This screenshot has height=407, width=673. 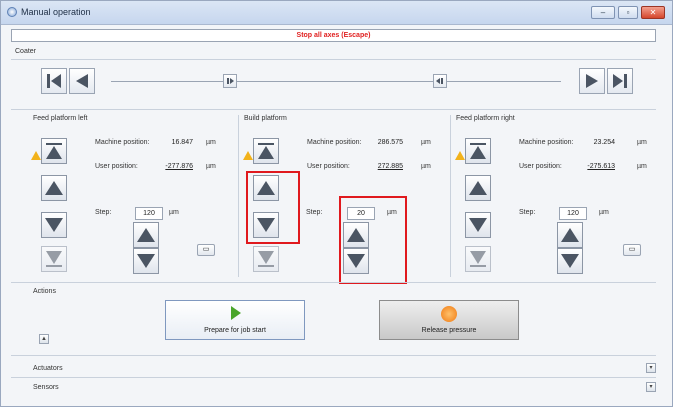 I want to click on coater-skip-end-button, so click(x=620, y=81).